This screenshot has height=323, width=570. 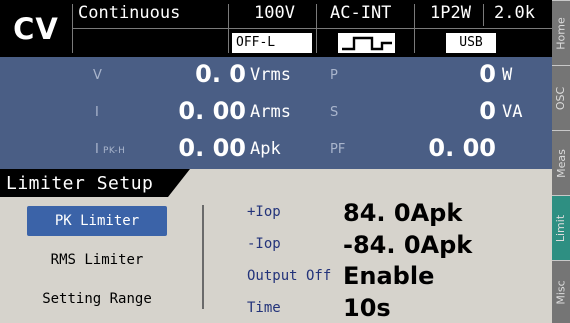 I want to click on peak-current-value: 0. 00, so click(x=212, y=148).